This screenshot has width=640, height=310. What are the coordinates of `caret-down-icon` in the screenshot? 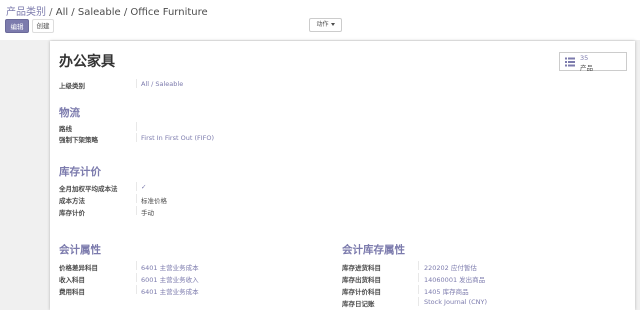 It's located at (332, 24).